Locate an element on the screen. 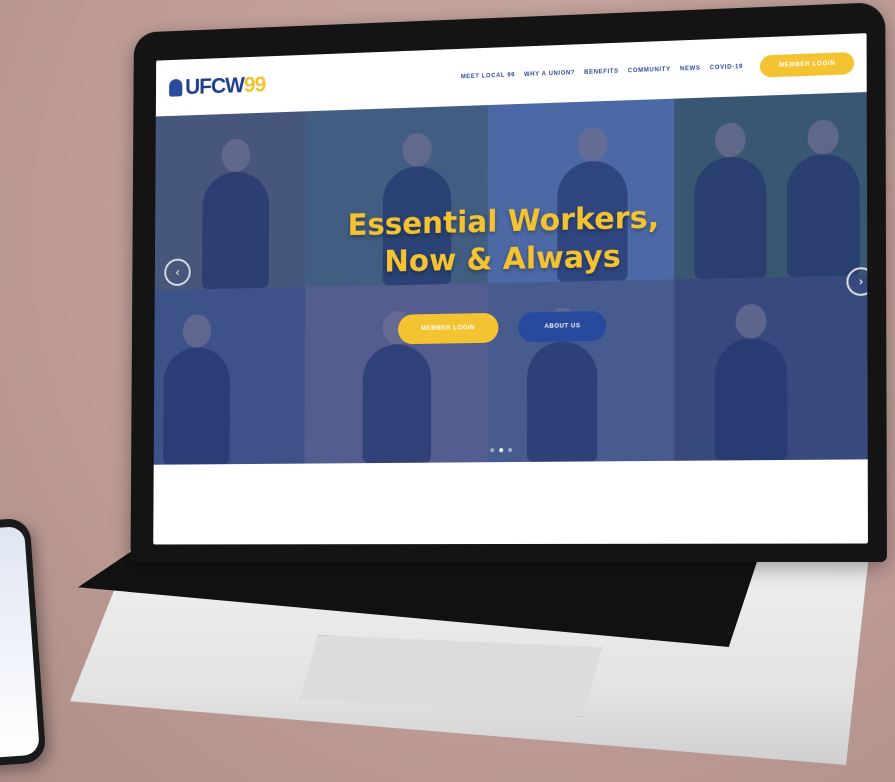  nav-item-covid: COVID-19 is located at coordinates (726, 67).